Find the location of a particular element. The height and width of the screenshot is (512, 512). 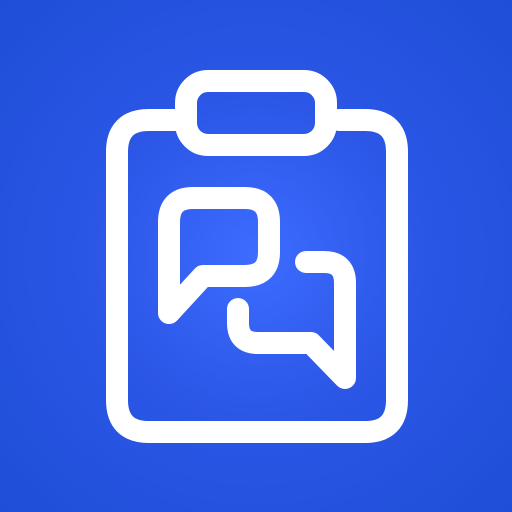

chat-bubble-left is located at coordinates (219, 255).